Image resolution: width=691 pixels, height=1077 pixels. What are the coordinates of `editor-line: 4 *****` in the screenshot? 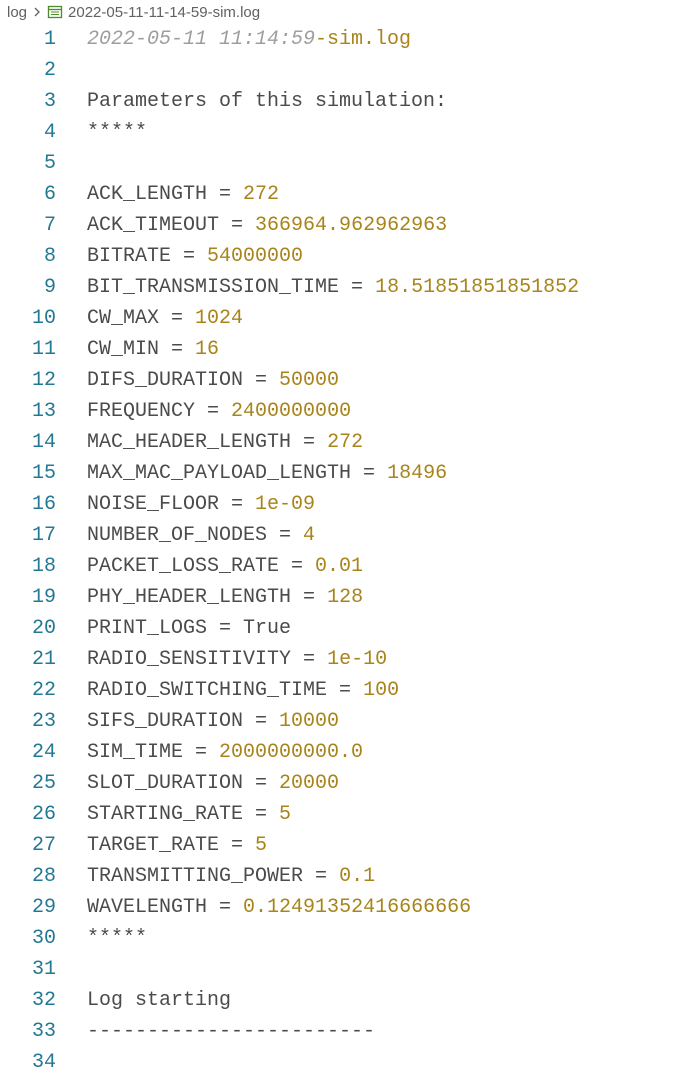 It's located at (345, 132).